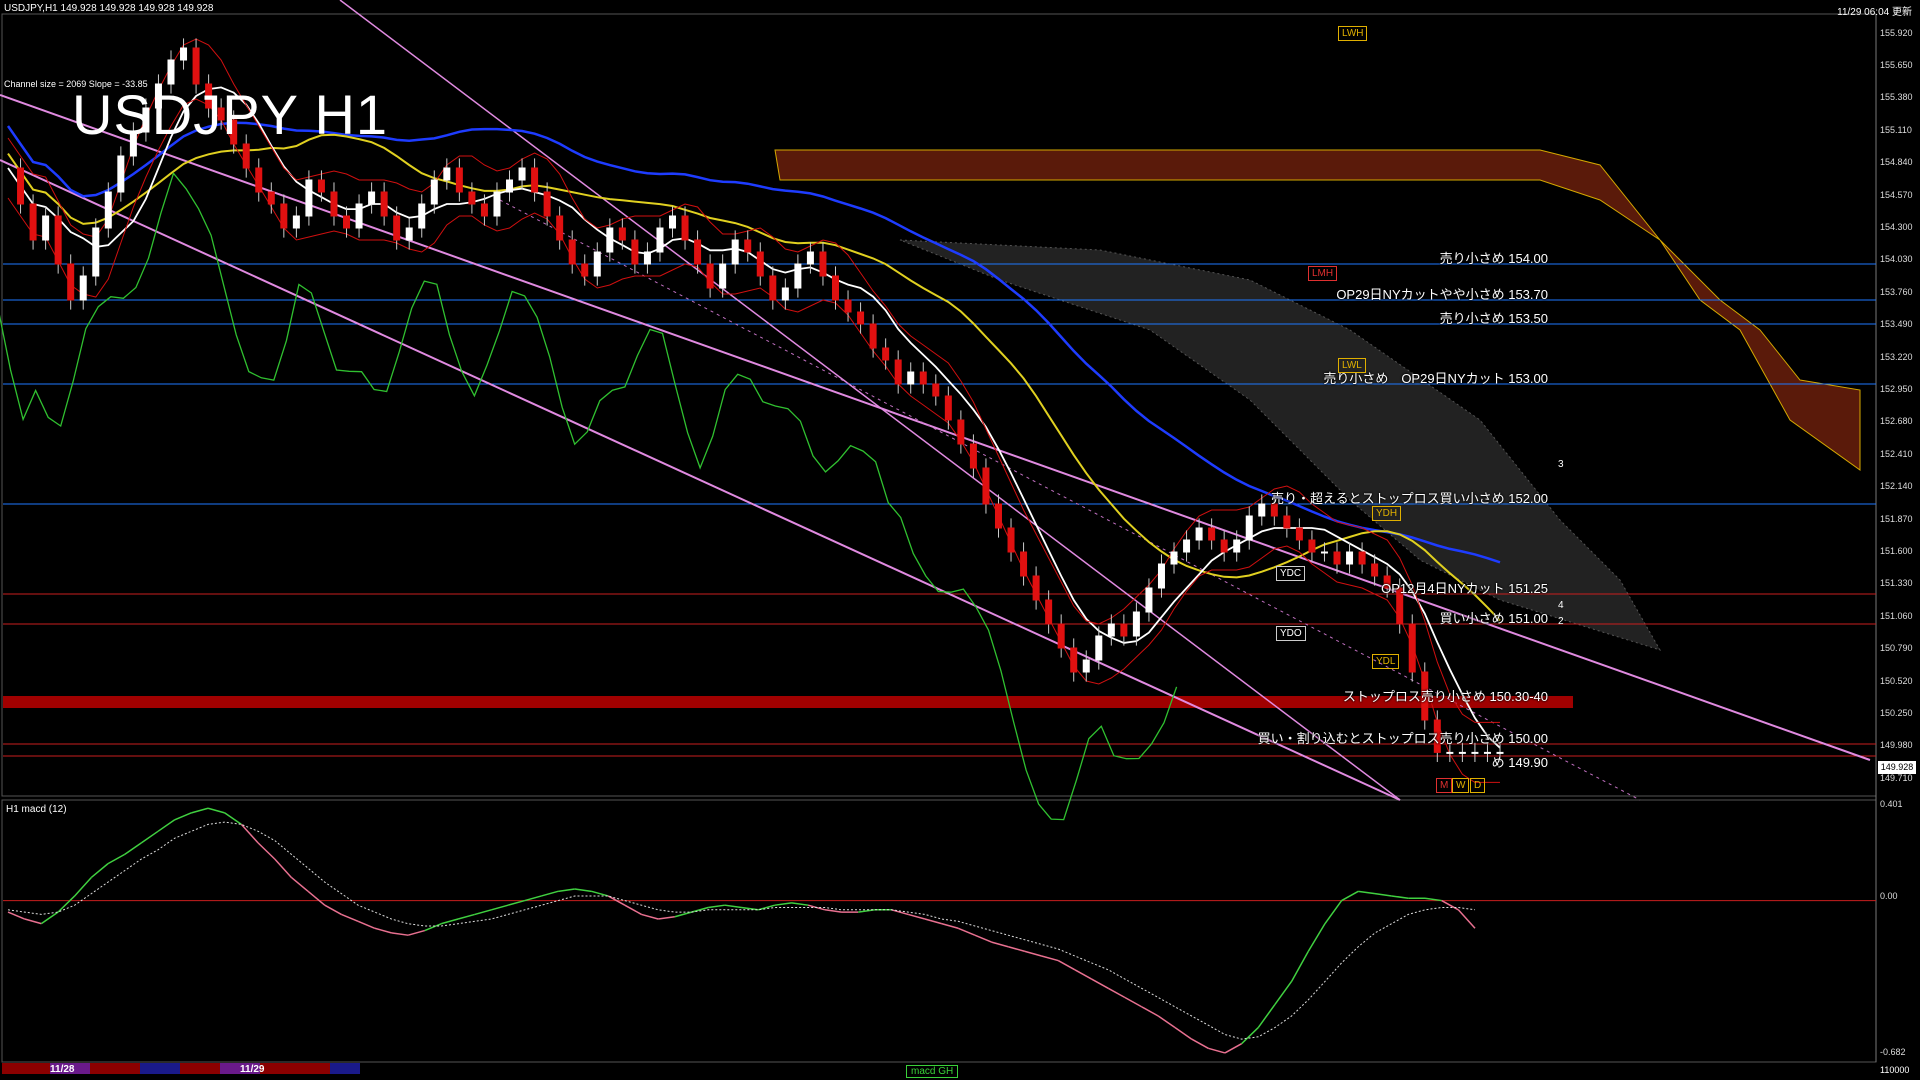 The height and width of the screenshot is (1080, 1920). I want to click on price-tick: 155.920, so click(1896, 32).